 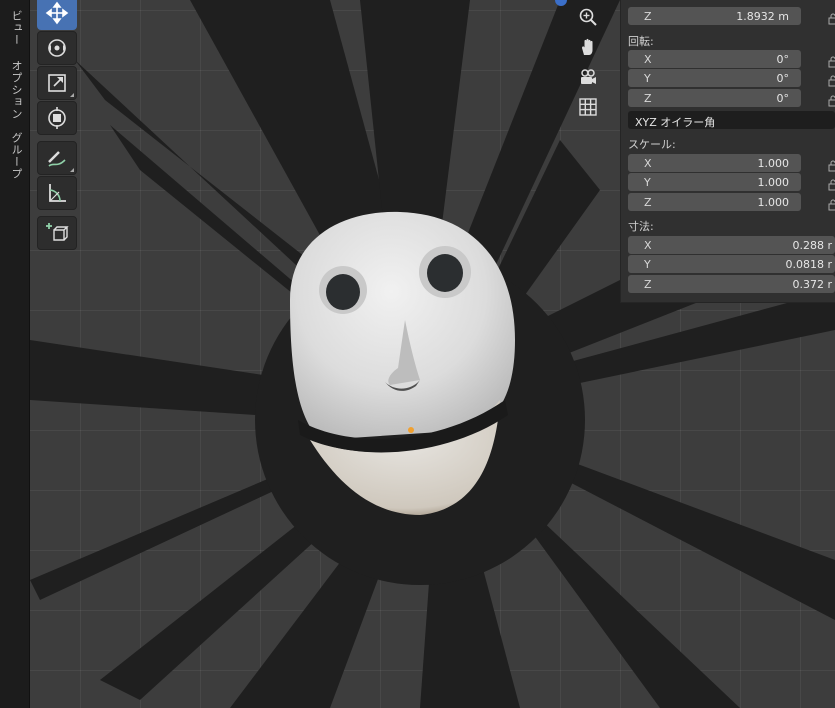 What do you see at coordinates (675, 122) in the screenshot?
I see `rotation-mode-value: XYZ オイラー角` at bounding box center [675, 122].